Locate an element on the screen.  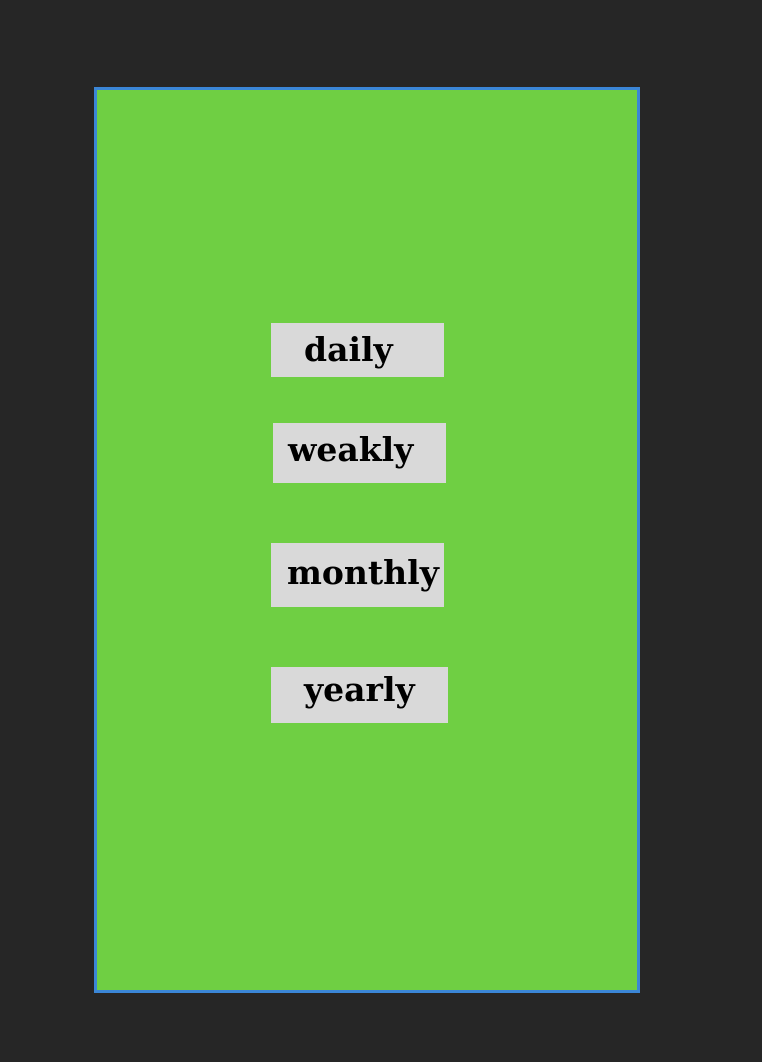
yearly-button-label: yearly is located at coordinates (359, 689).